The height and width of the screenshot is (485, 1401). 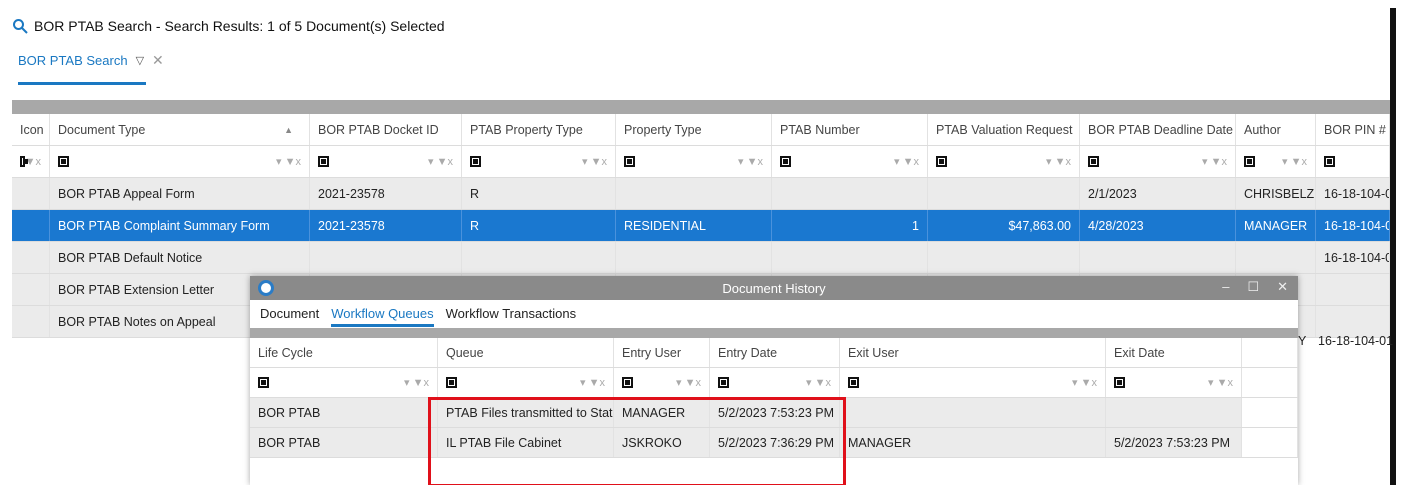 I want to click on col-header-spacer, so click(x=1270, y=352).